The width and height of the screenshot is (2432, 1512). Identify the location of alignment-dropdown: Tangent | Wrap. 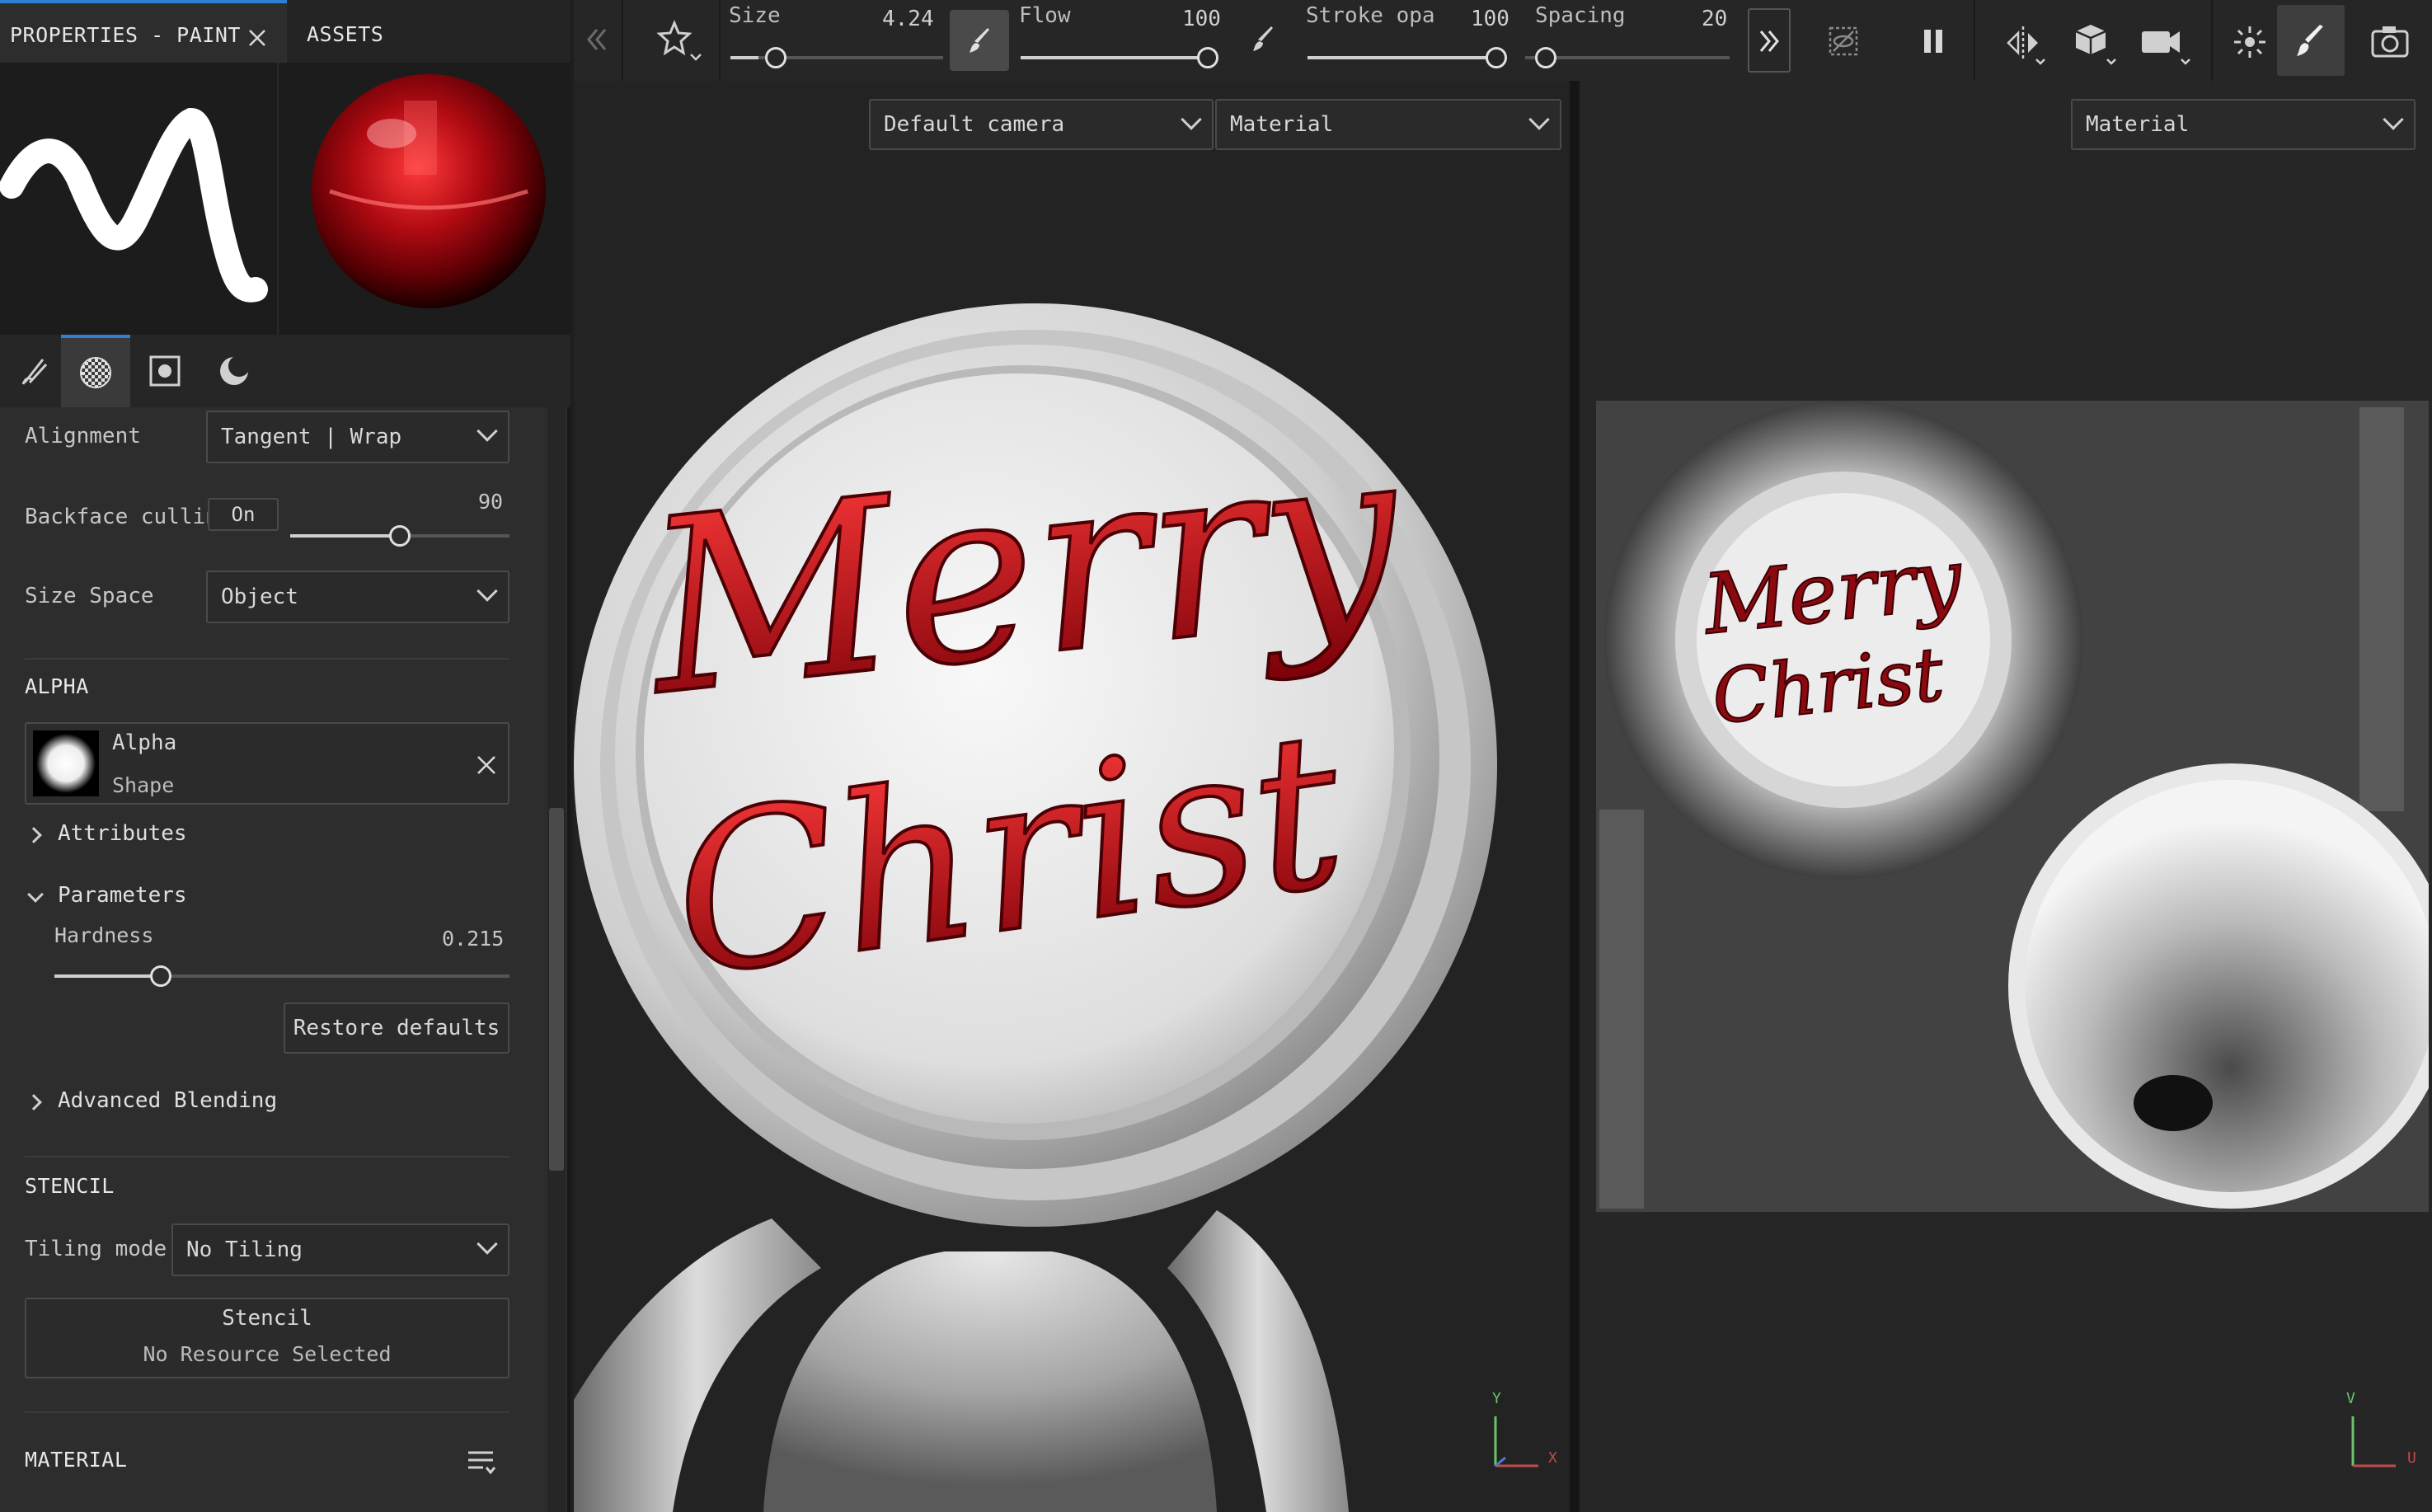
(358, 437).